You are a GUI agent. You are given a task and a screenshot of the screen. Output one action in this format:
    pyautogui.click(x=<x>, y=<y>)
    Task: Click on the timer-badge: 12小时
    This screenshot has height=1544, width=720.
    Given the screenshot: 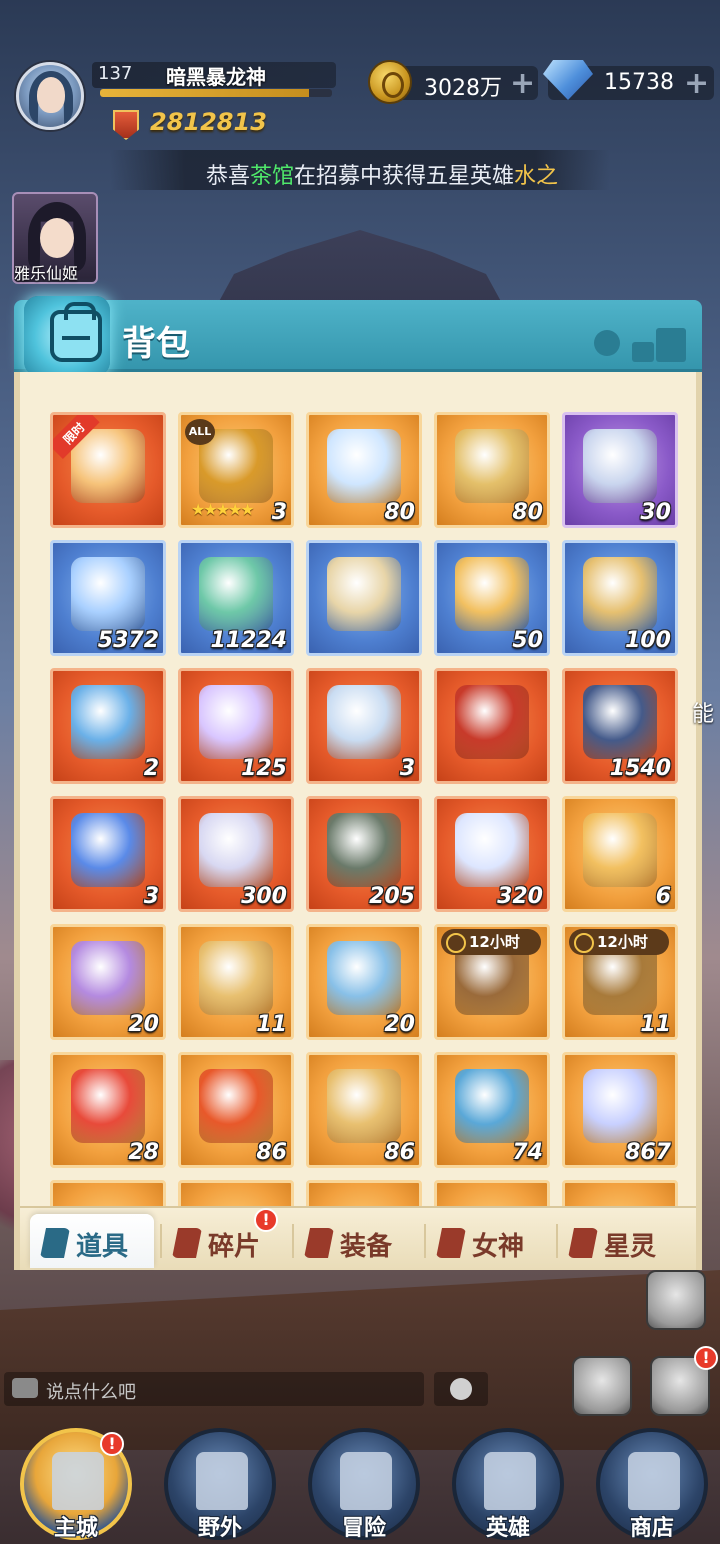 What is the action you would take?
    pyautogui.click(x=491, y=942)
    